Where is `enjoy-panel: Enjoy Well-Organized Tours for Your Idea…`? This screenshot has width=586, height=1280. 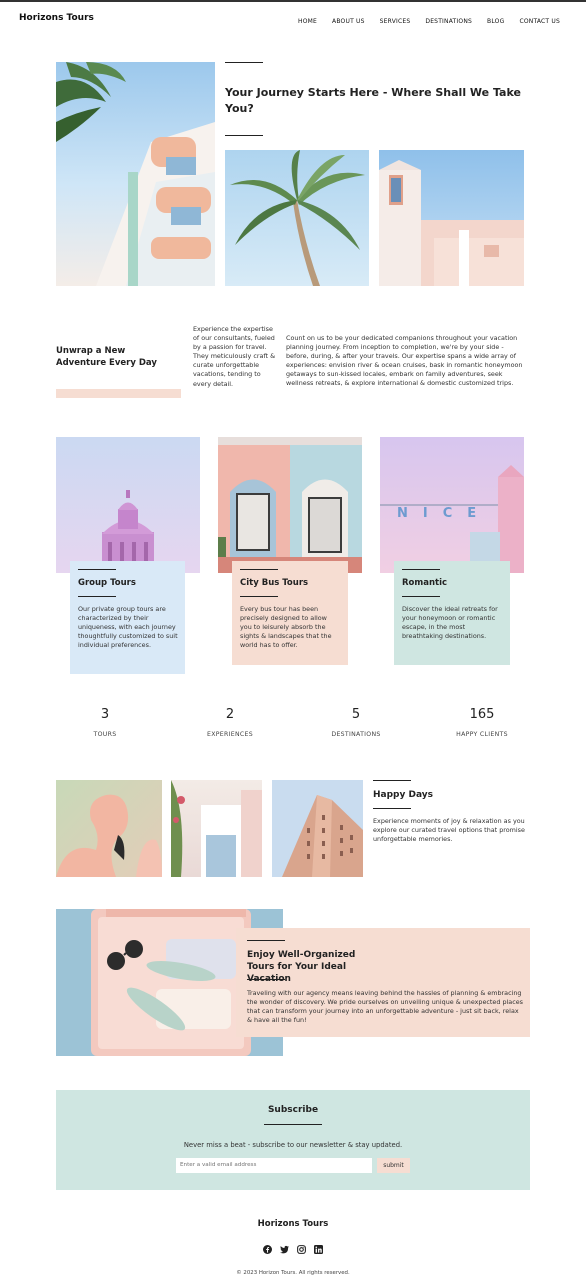
enjoy-panel: Enjoy Well-Organized Tours for Your Idea… is located at coordinates (383, 982).